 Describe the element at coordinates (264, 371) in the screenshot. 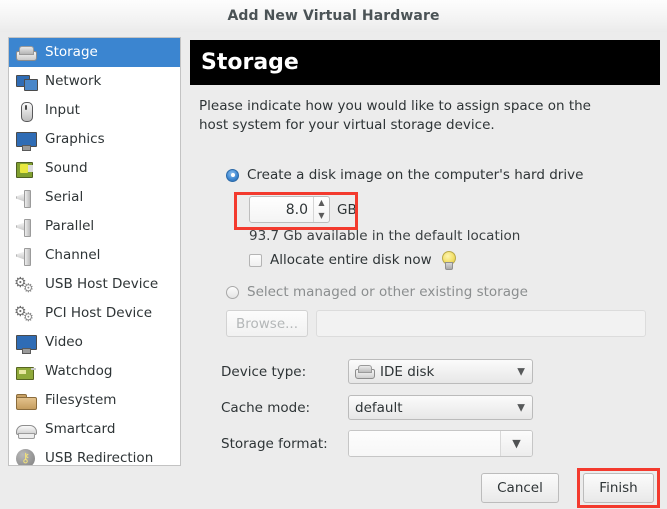

I see `device-type-label: Device type:` at that location.